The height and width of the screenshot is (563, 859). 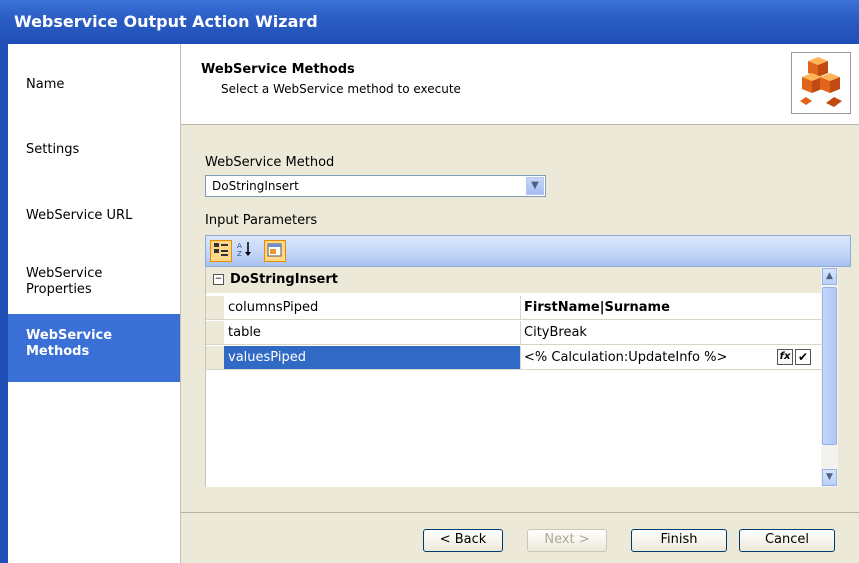 I want to click on svg-text: A, so click(x=239, y=246).